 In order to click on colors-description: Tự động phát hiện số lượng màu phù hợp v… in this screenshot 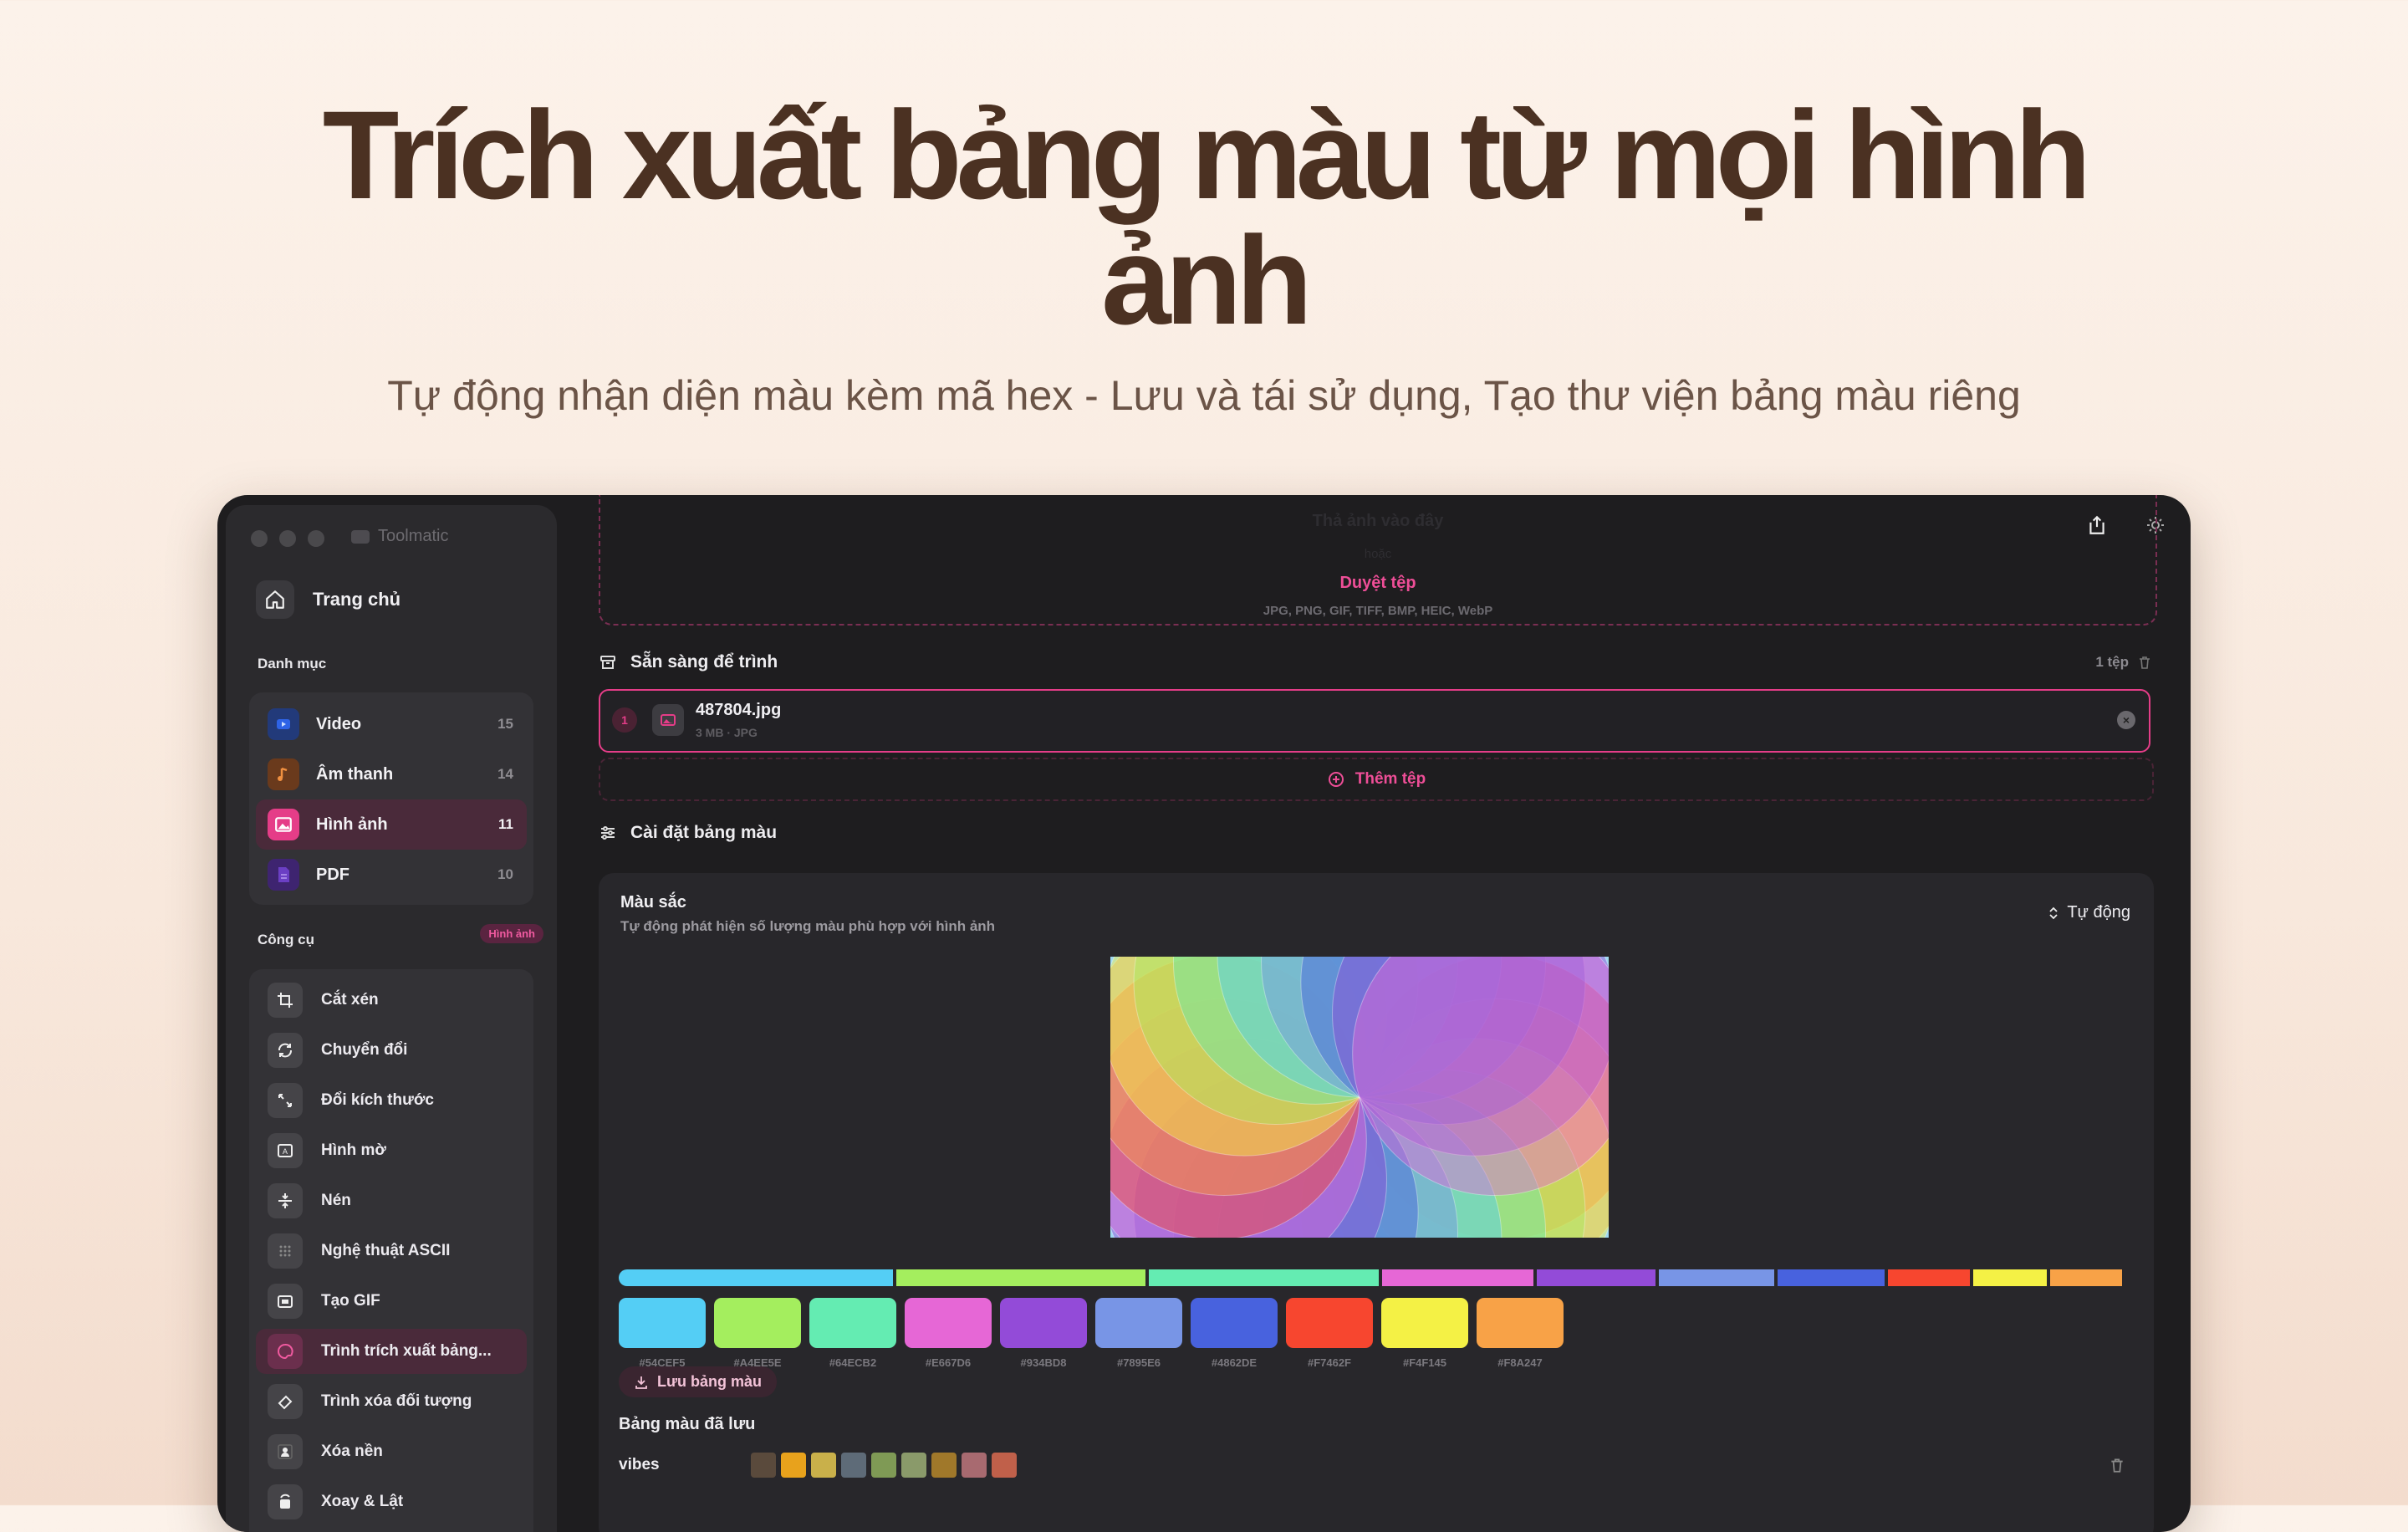, I will do `click(808, 926)`.